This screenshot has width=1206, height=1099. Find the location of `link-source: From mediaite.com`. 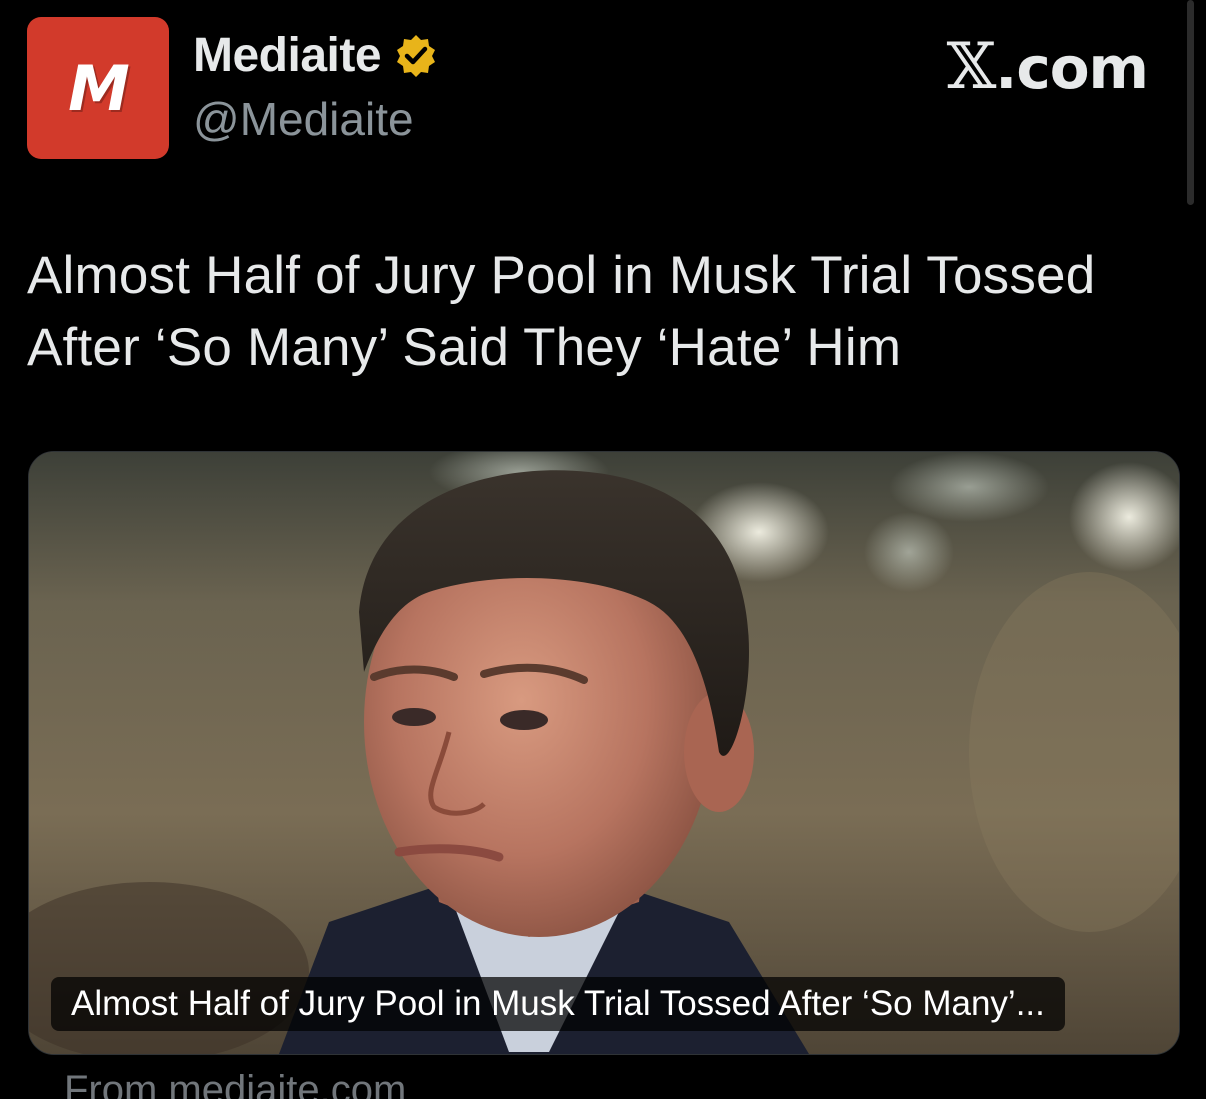

link-source: From mediaite.com is located at coordinates (235, 1083).